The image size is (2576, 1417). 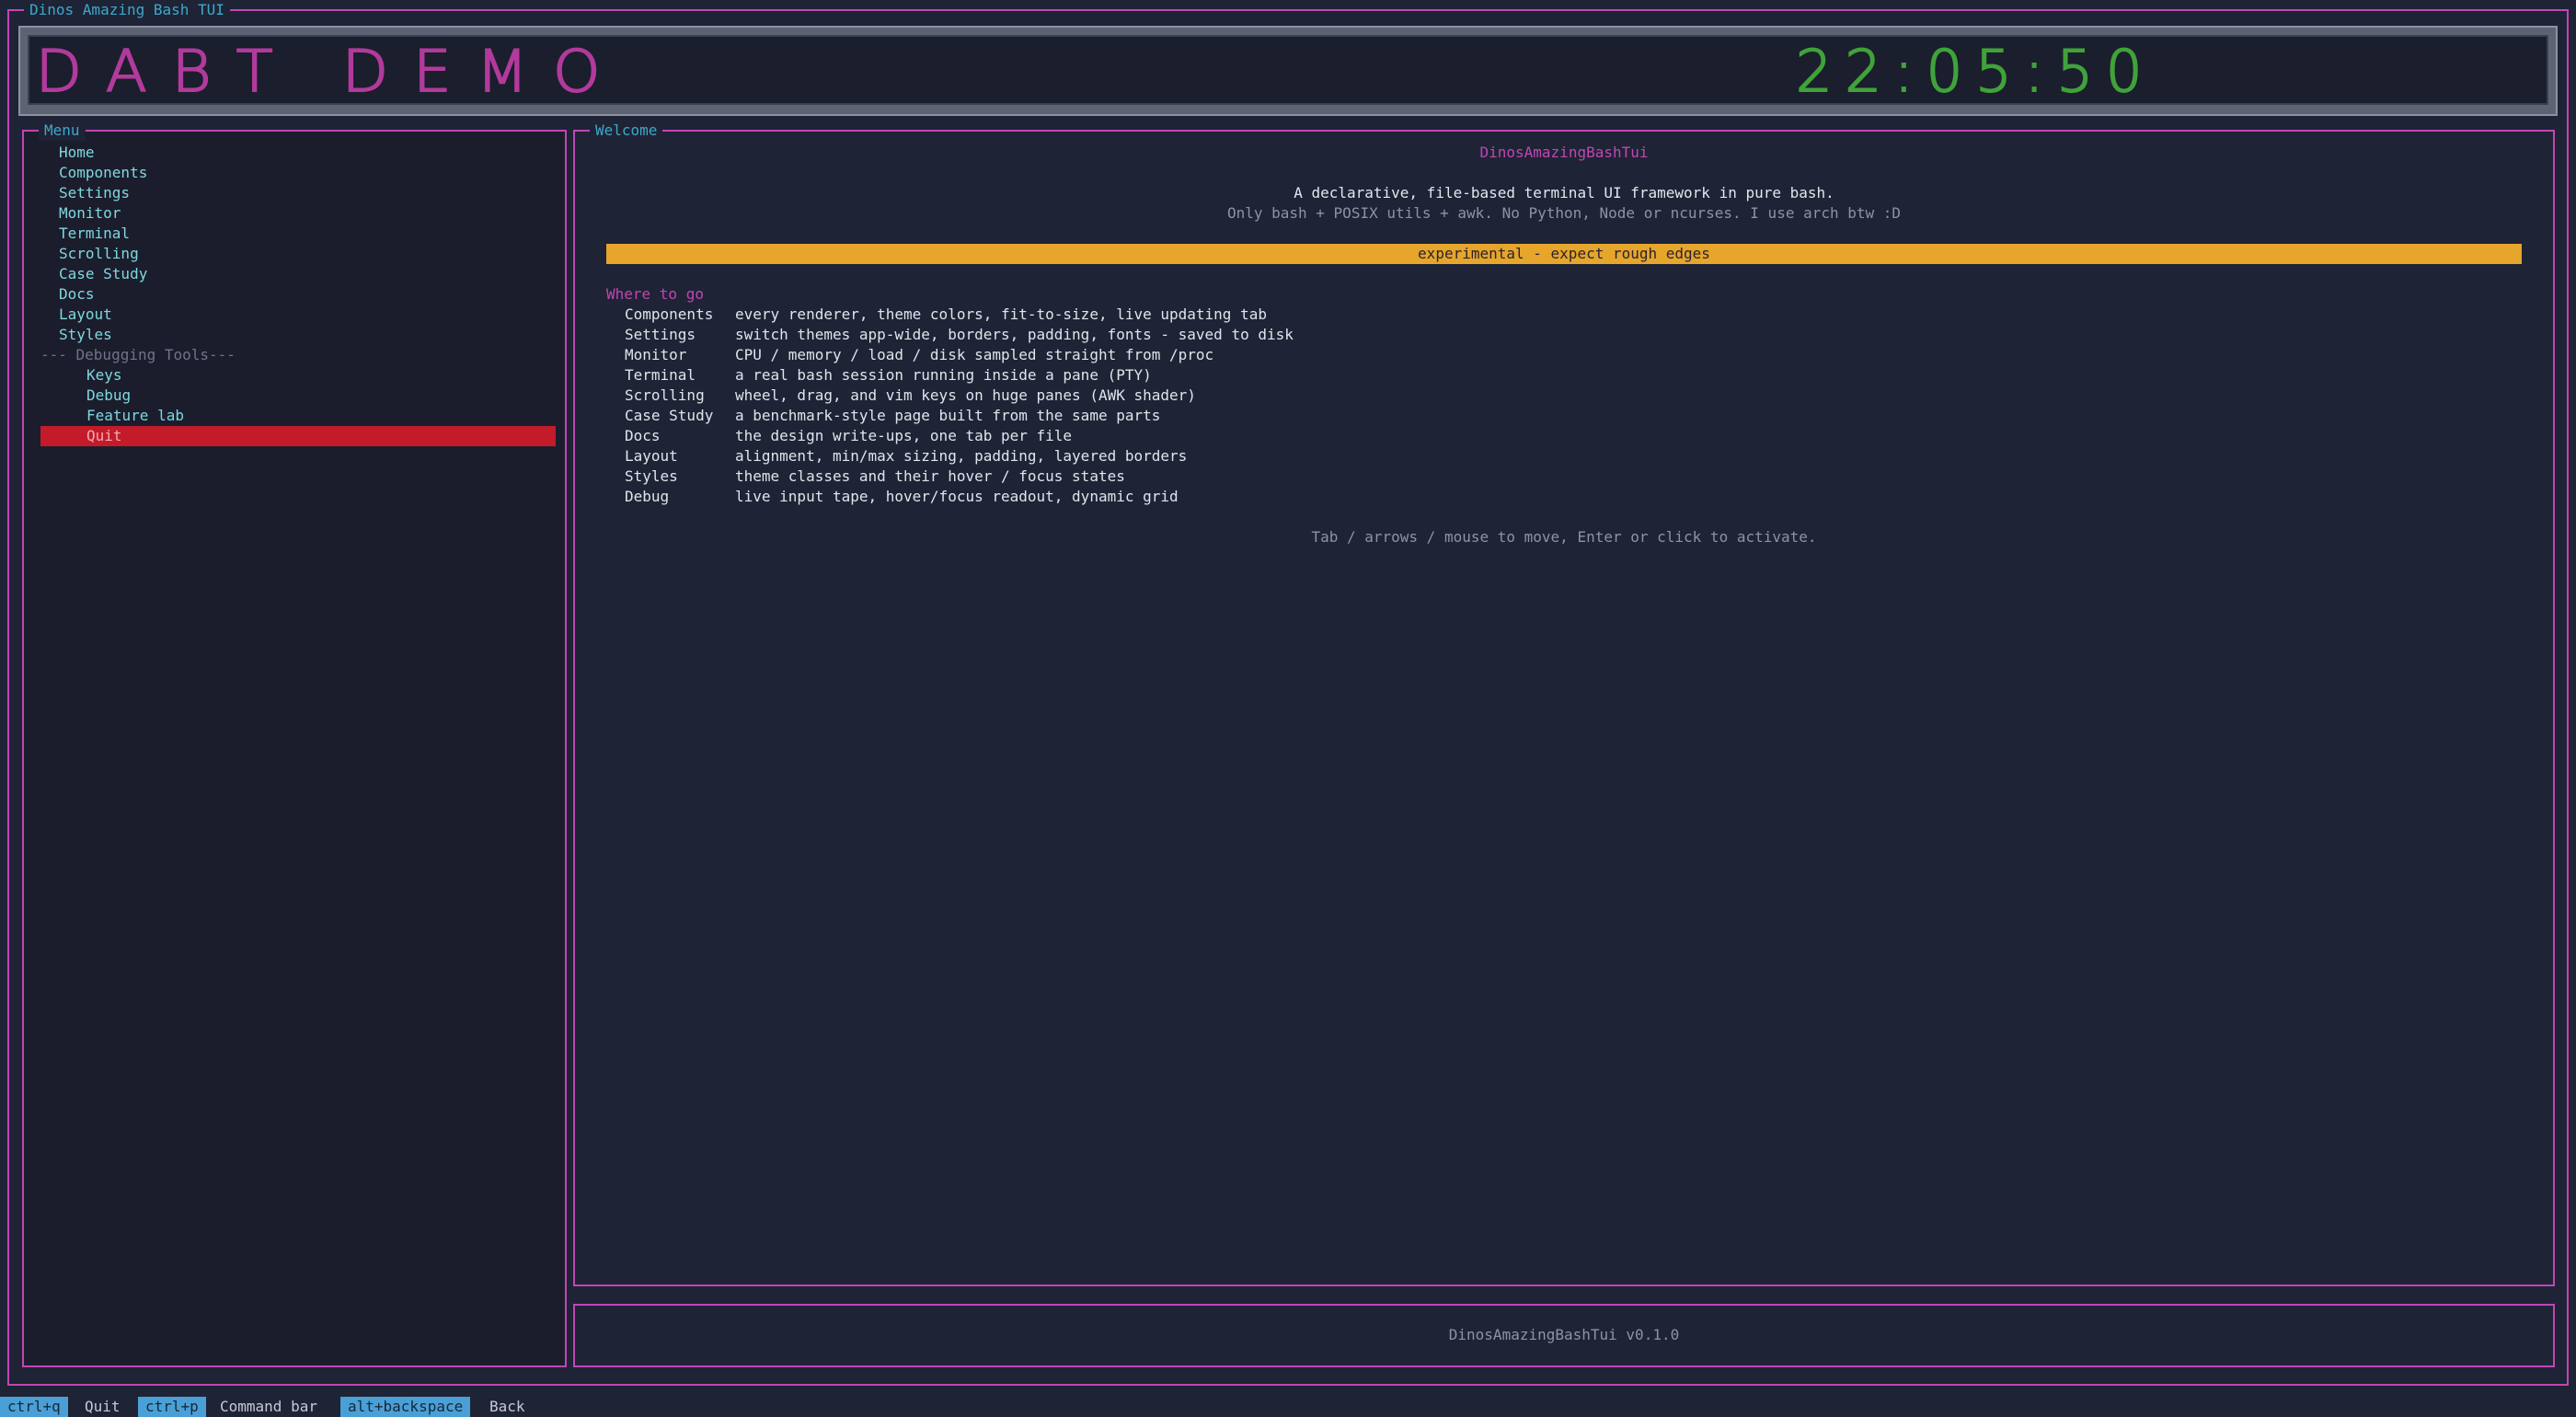 I want to click on shortcut-label-quit: Quit, so click(x=103, y=1407).